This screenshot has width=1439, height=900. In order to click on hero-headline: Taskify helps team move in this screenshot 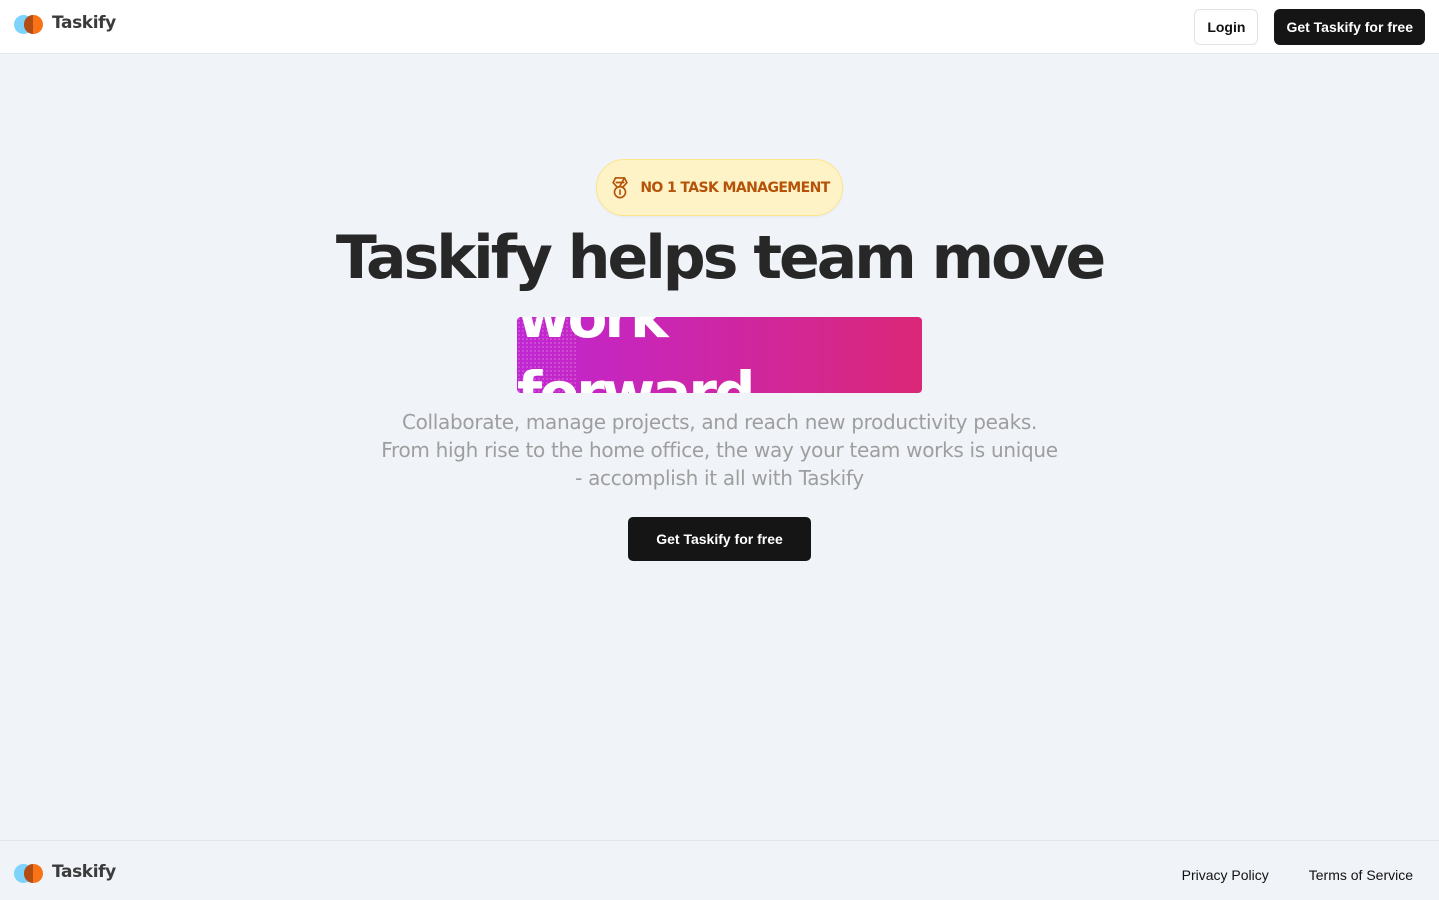, I will do `click(720, 258)`.